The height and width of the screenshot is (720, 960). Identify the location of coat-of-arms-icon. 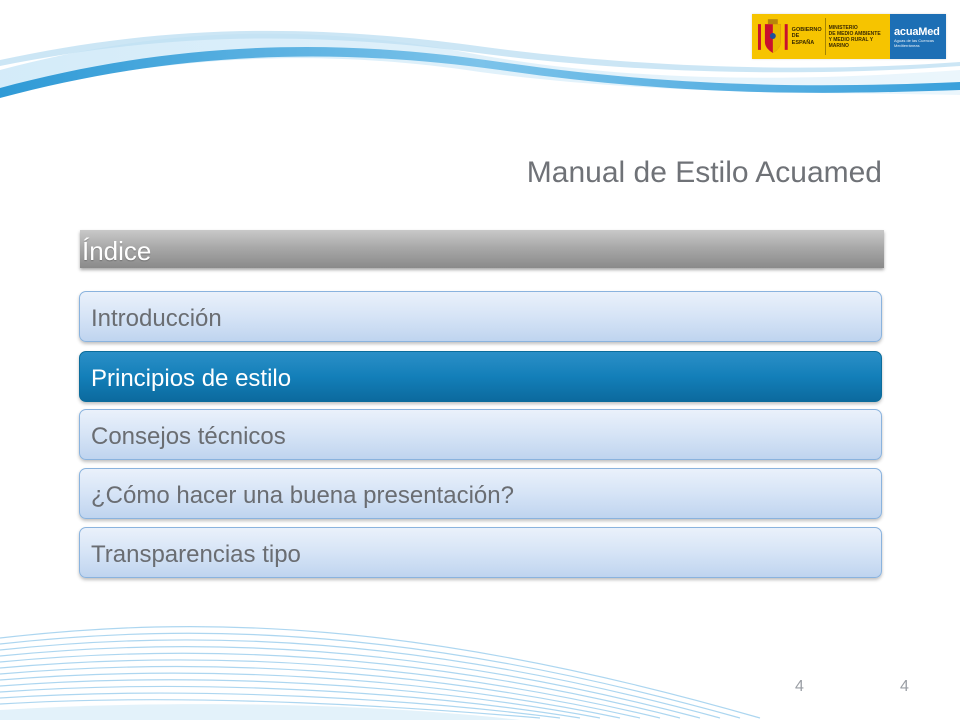
(772, 35).